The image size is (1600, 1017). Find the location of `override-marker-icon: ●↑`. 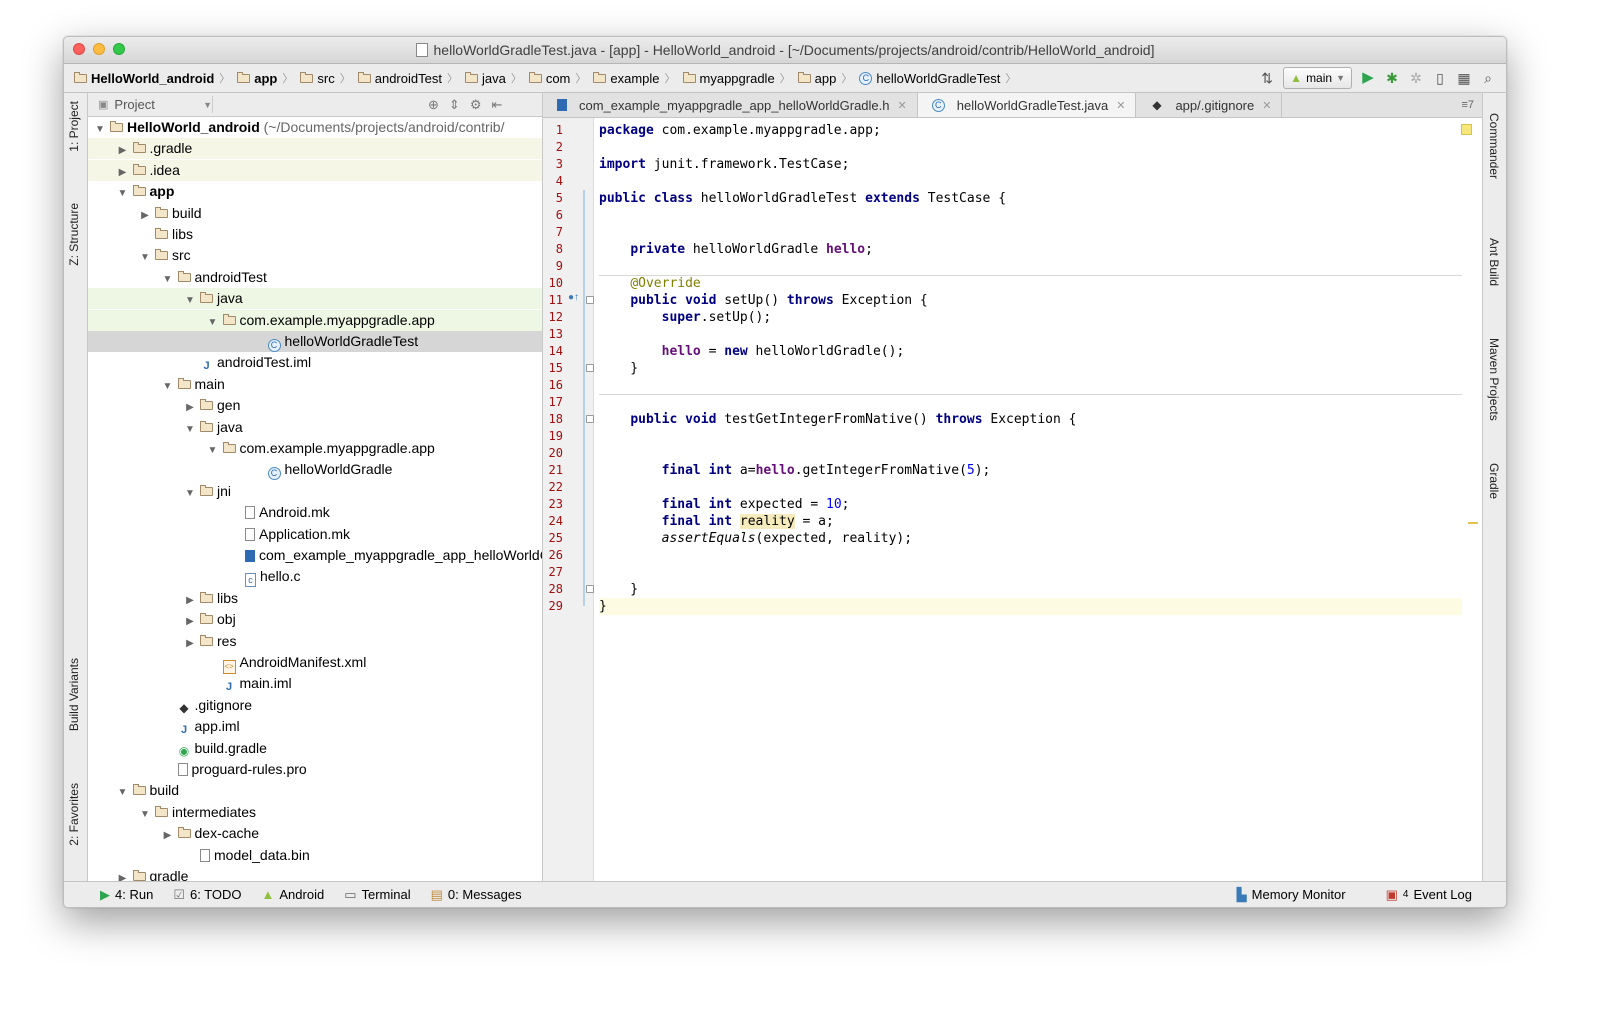

override-marker-icon: ●↑ is located at coordinates (573, 297).